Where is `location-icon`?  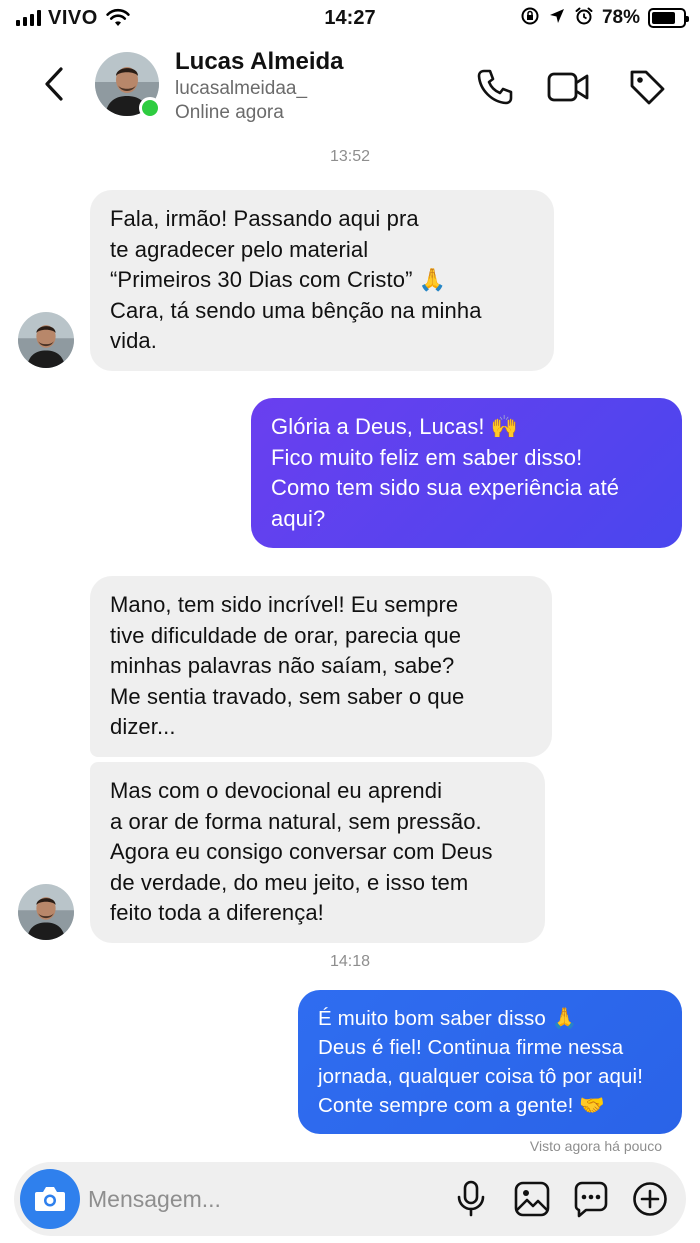 location-icon is located at coordinates (557, 18).